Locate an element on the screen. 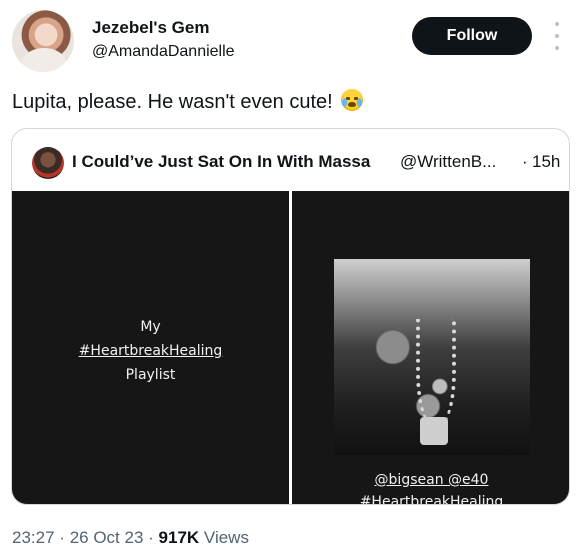 This screenshot has width=582, height=559. tweet-text: Lupita, please. He wasn't even cute! is located at coordinates (188, 102).